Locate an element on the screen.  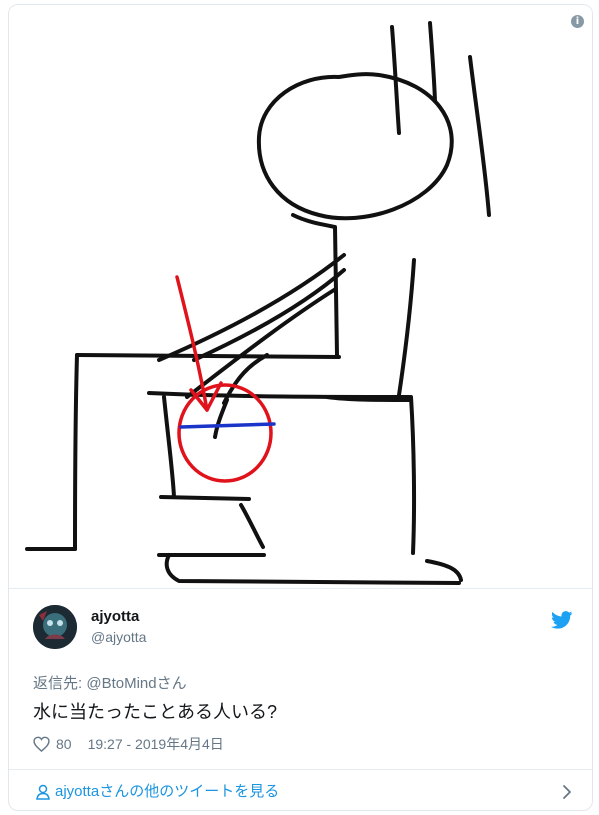
tweet-text: 水に当たったことある人いる? is located at coordinates (155, 712).